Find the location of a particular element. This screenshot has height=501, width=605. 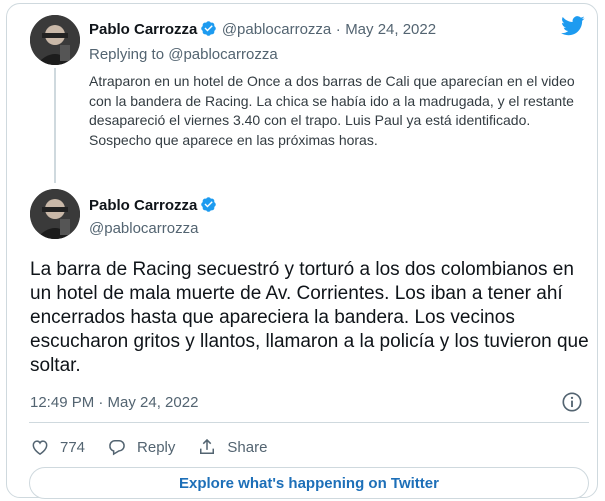

info-icon is located at coordinates (572, 402).